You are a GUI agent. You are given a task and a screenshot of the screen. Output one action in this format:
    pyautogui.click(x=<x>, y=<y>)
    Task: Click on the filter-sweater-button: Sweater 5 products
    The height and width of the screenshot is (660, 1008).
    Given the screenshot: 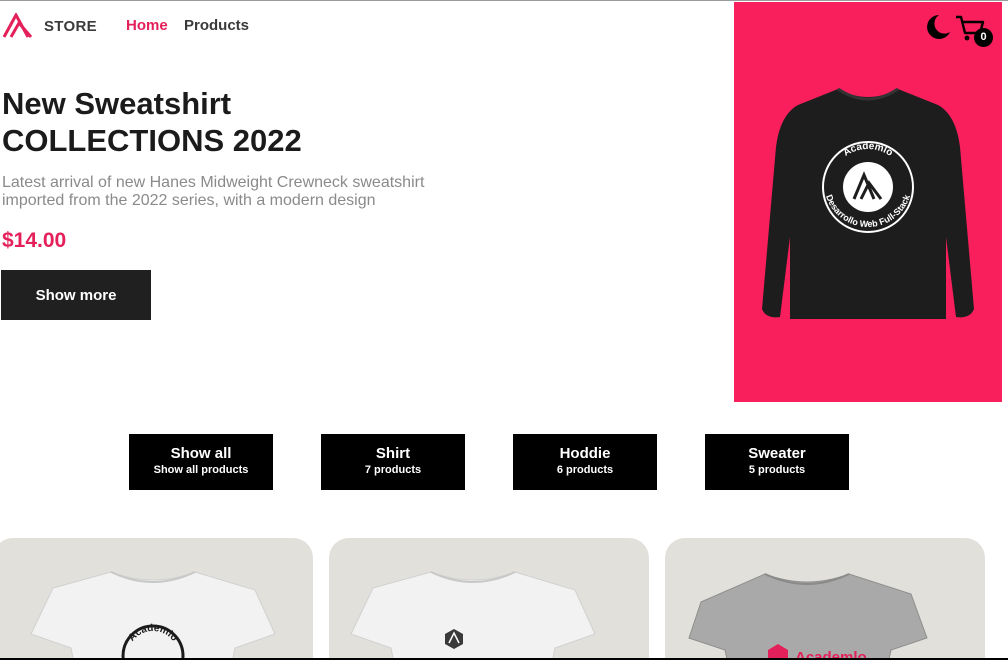 What is the action you would take?
    pyautogui.click(x=777, y=462)
    